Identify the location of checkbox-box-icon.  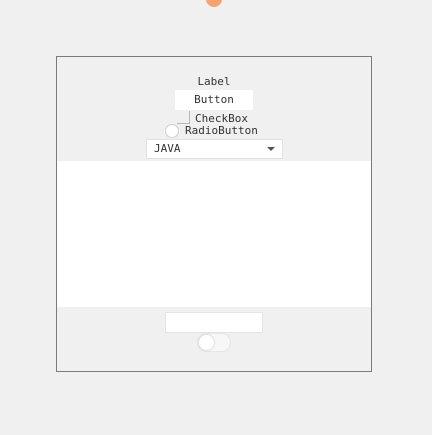
(183, 117).